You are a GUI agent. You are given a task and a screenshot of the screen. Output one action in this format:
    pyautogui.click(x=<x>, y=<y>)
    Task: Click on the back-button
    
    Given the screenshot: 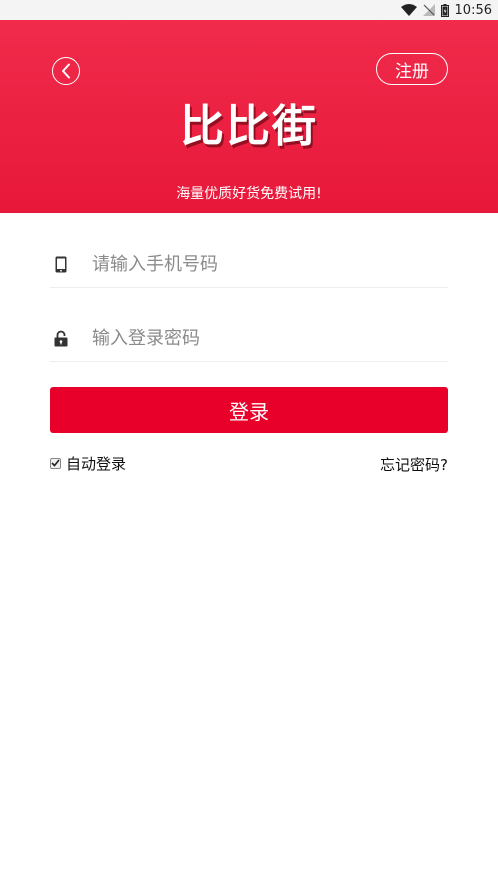 What is the action you would take?
    pyautogui.click(x=66, y=71)
    